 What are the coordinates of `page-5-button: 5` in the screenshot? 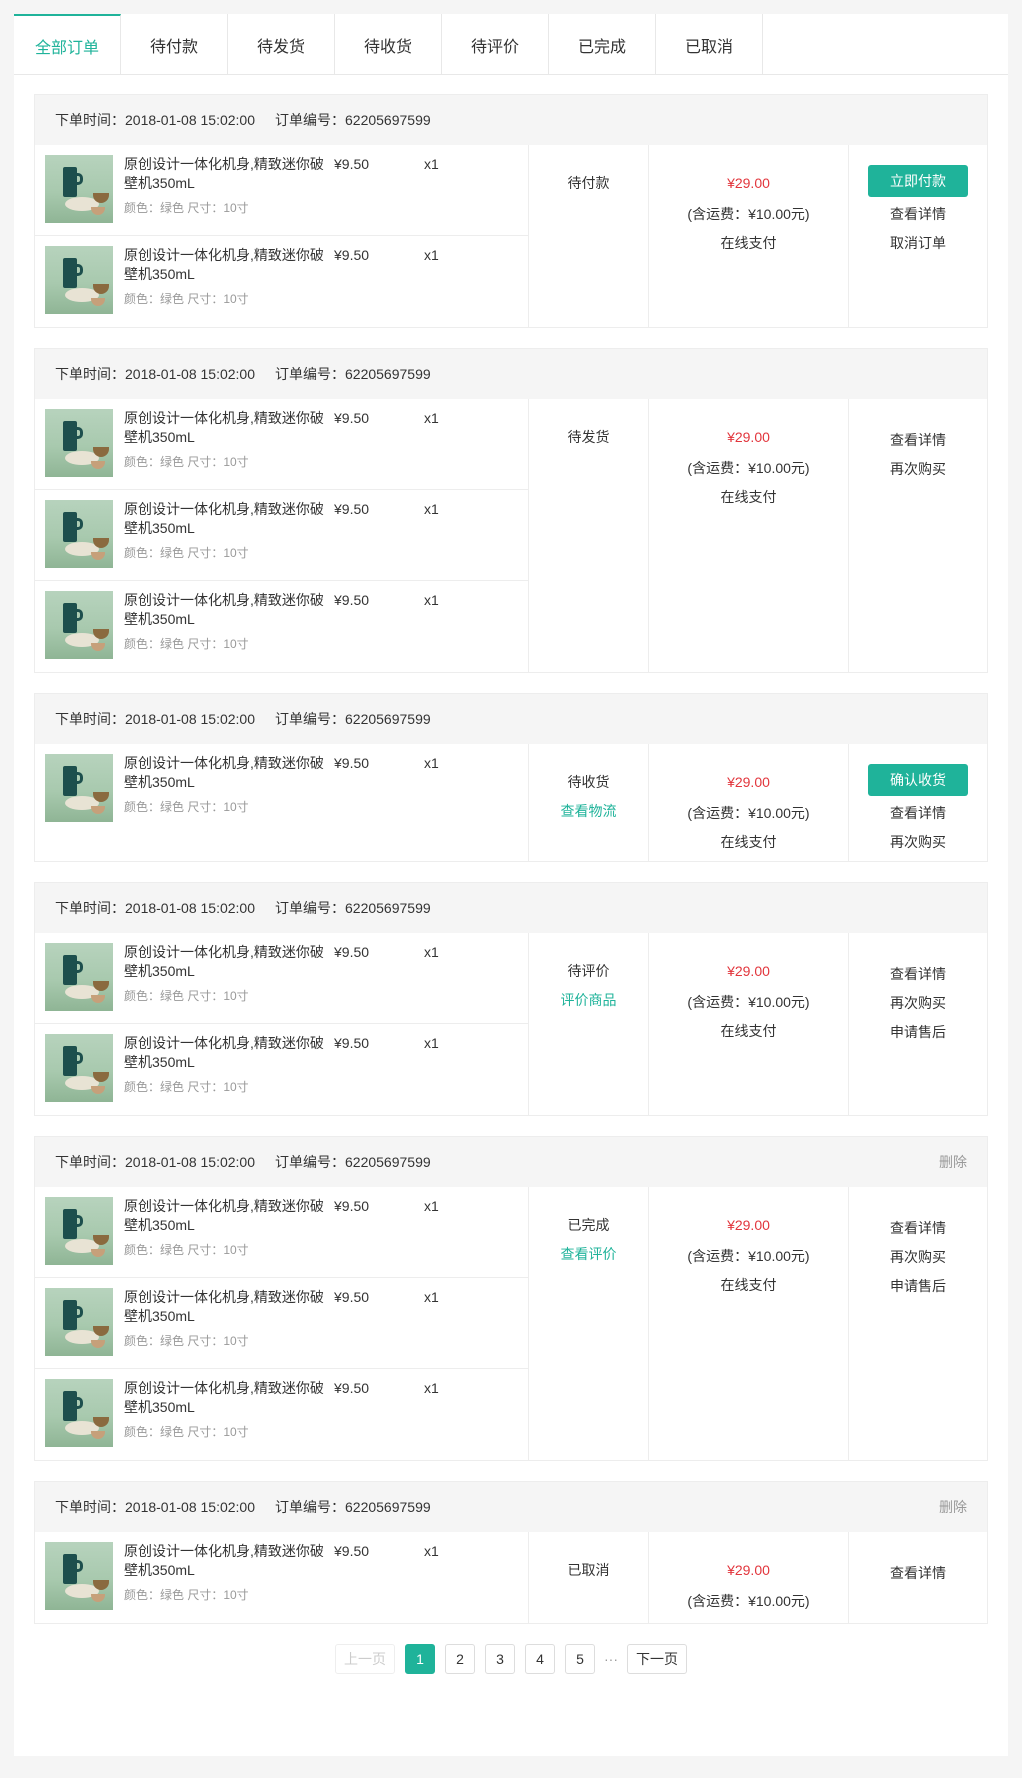 It's located at (580, 1659).